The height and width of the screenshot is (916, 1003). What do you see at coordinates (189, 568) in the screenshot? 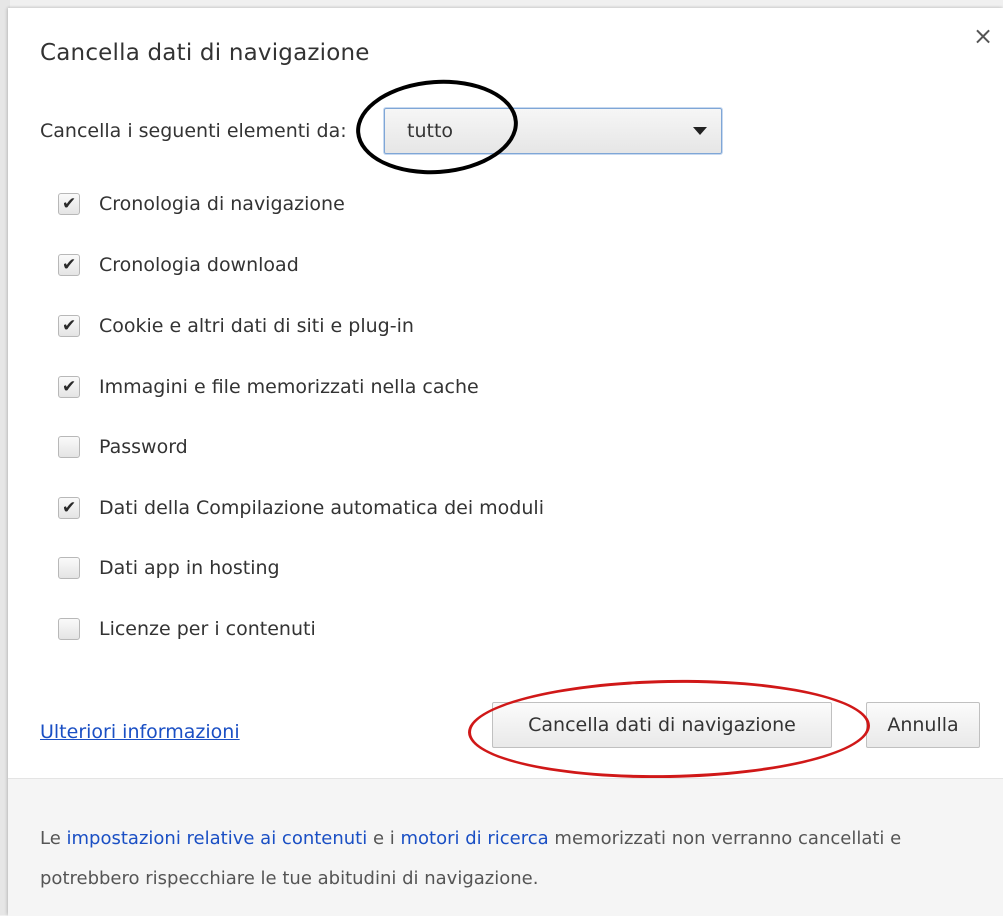
I see `option-label: Dati app in hosting` at bounding box center [189, 568].